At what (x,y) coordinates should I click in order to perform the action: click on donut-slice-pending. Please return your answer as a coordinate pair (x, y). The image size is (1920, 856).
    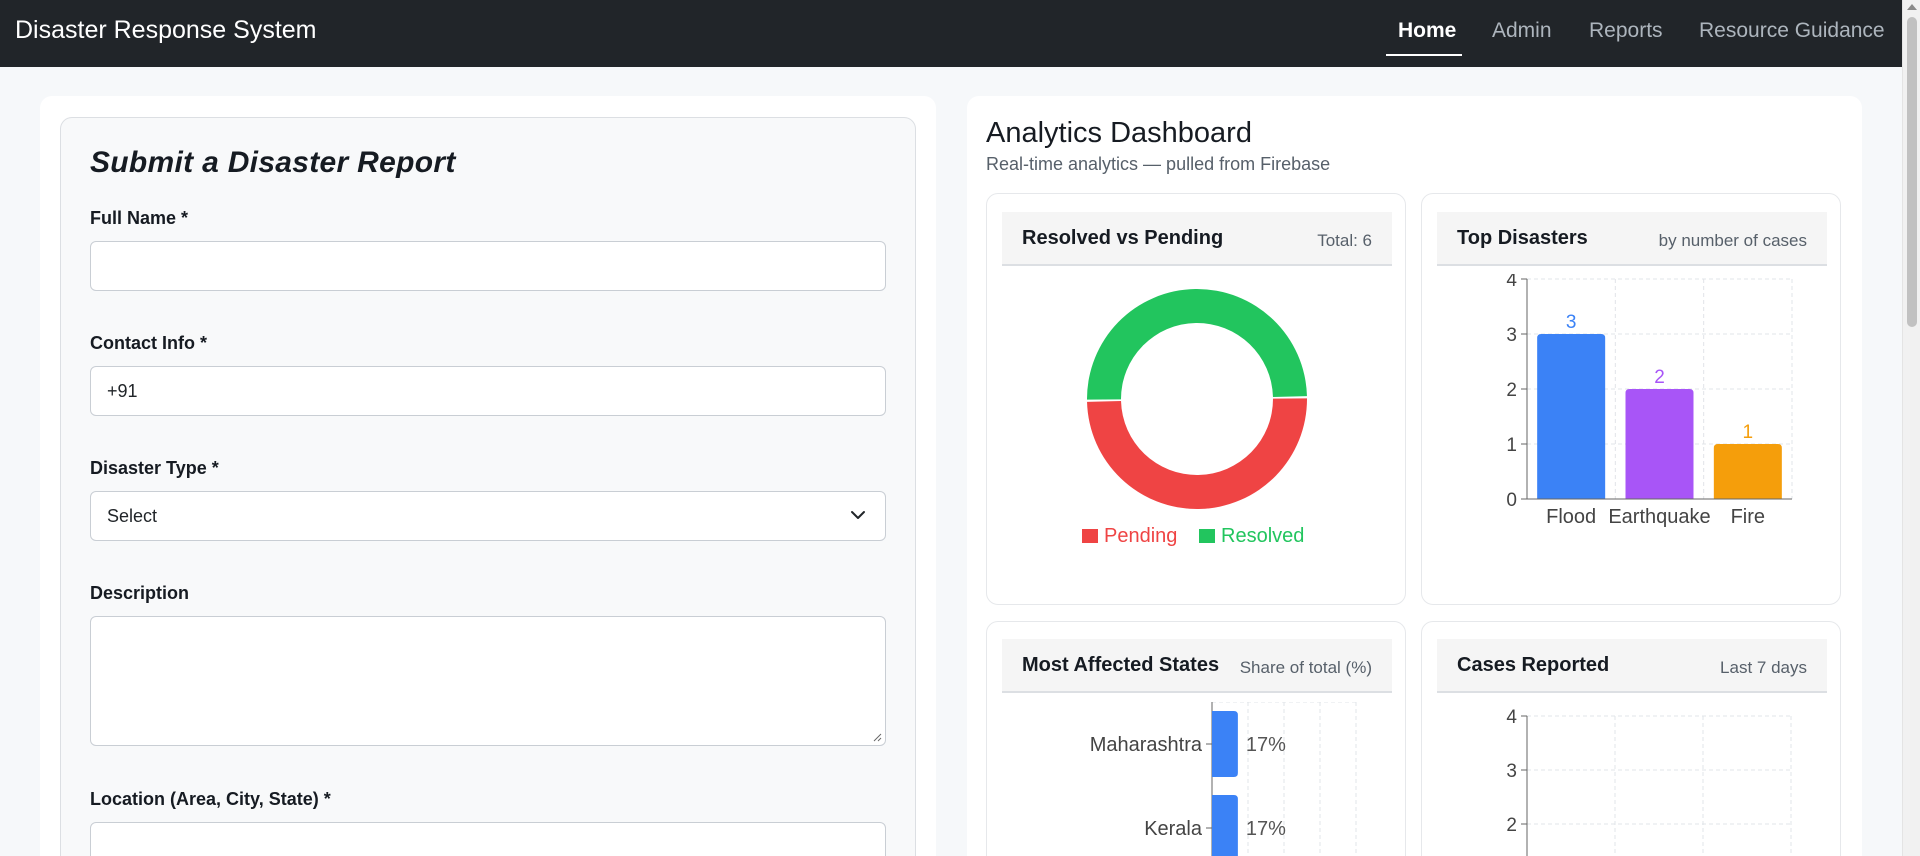
    Looking at the image, I should click on (1197, 453).